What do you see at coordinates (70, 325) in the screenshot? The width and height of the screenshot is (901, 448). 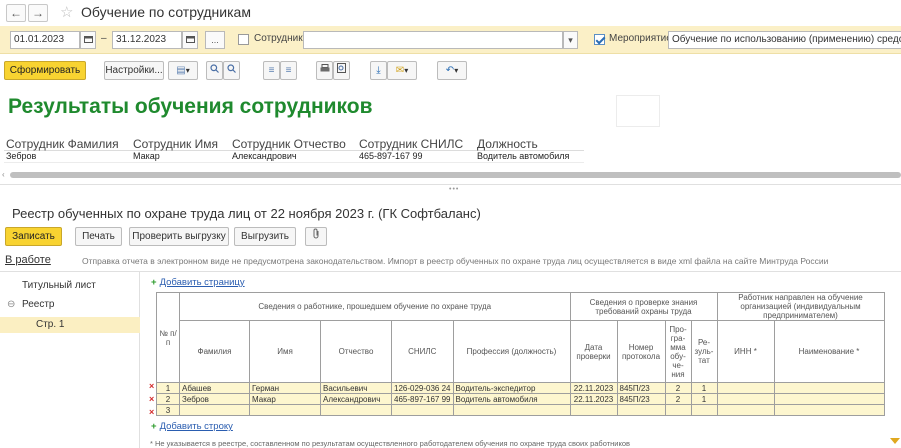 I see `sheet-selection-highlight` at bounding box center [70, 325].